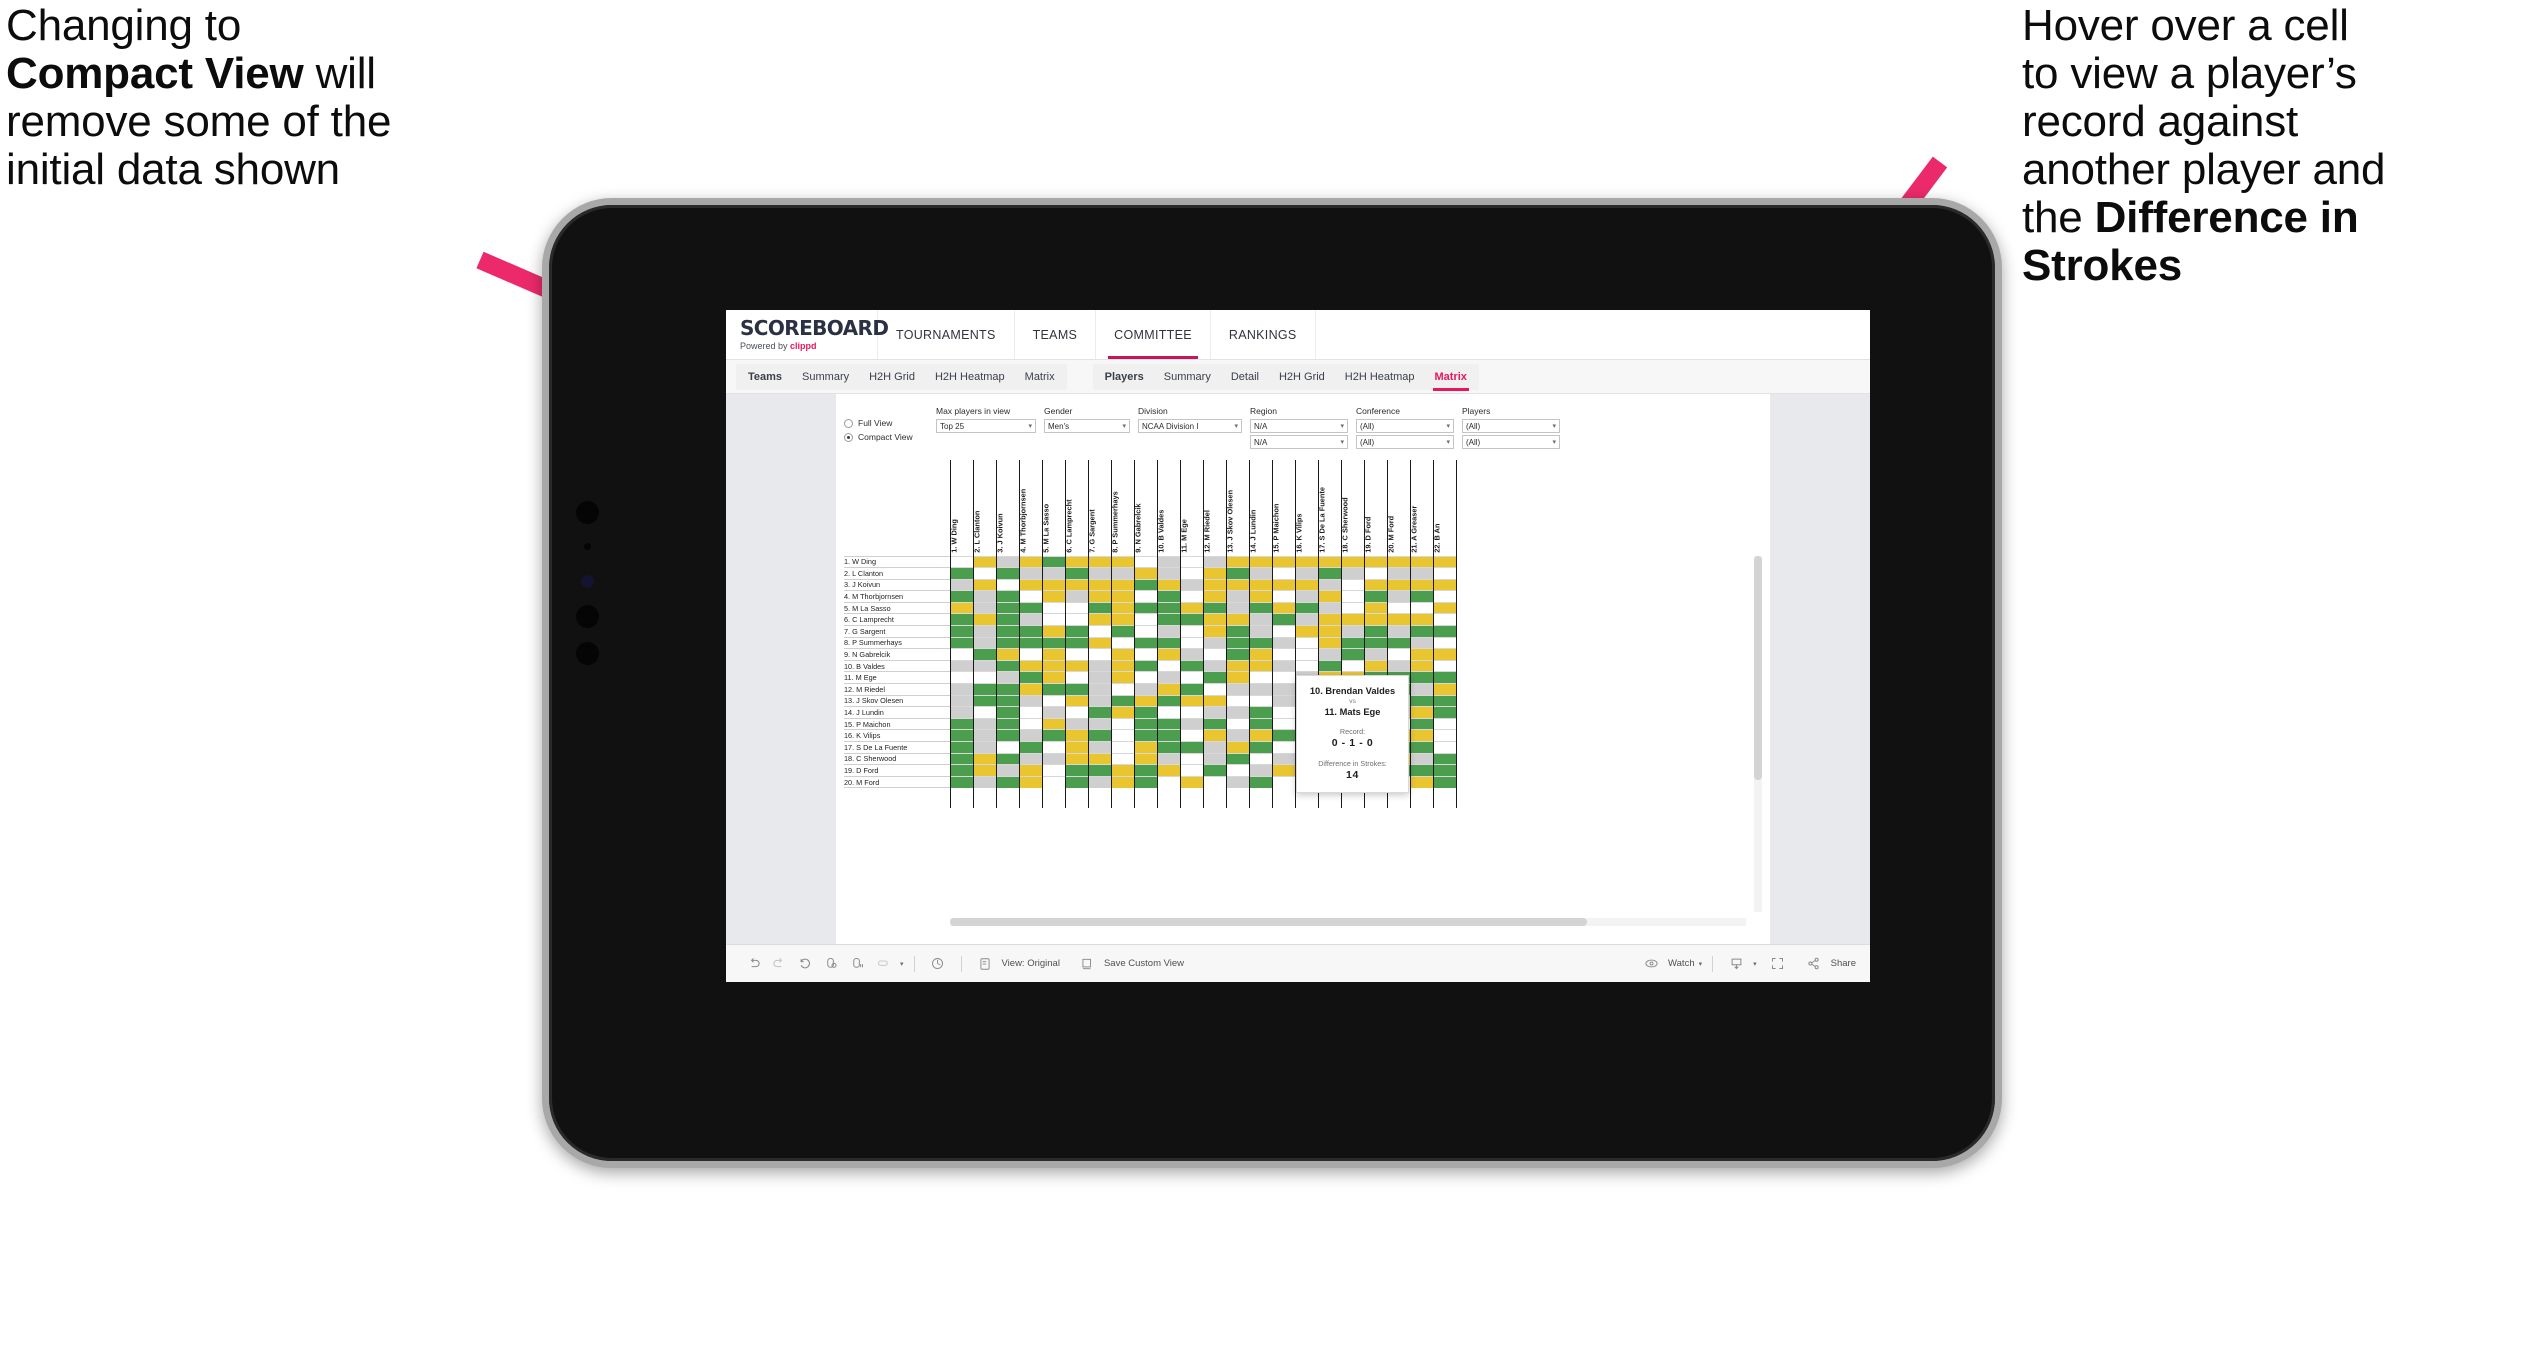 The image size is (2521, 1356). What do you see at coordinates (1087, 426) in the screenshot?
I see `filter-select-gender: Men's ▾` at bounding box center [1087, 426].